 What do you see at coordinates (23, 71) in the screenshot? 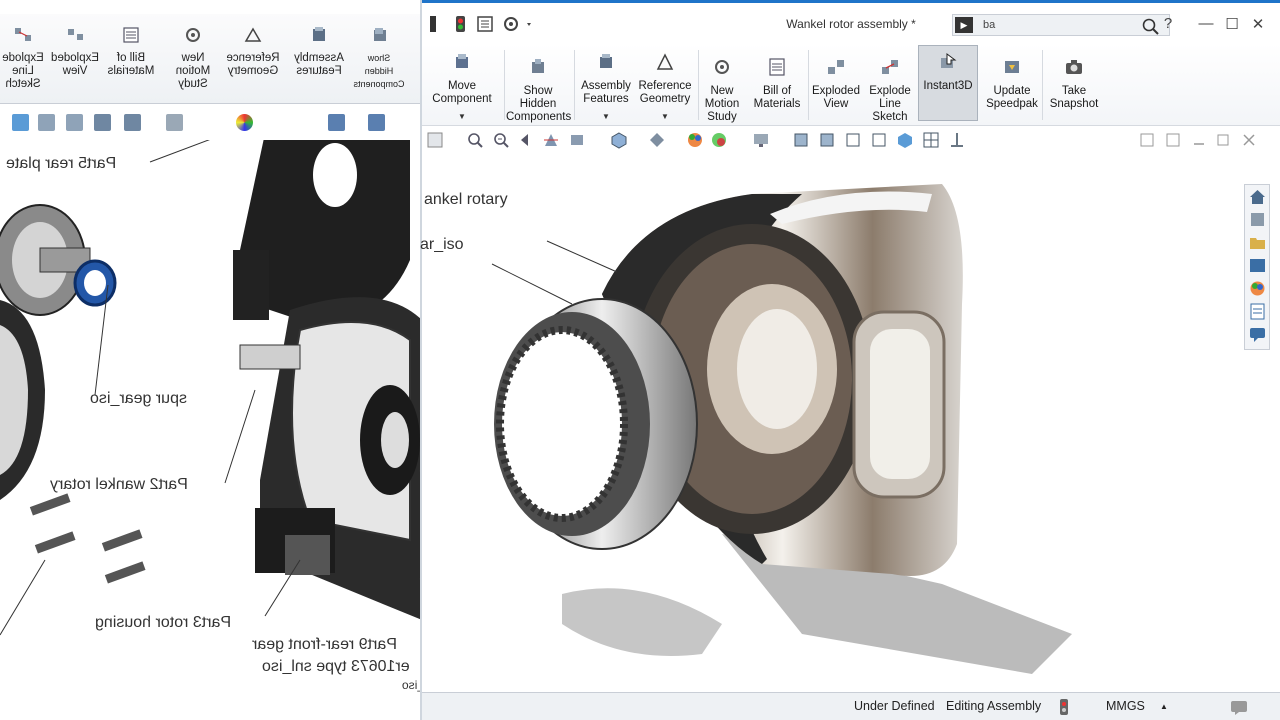
I see `left-explode-line-label: Explode Line Sketch` at bounding box center [23, 71].